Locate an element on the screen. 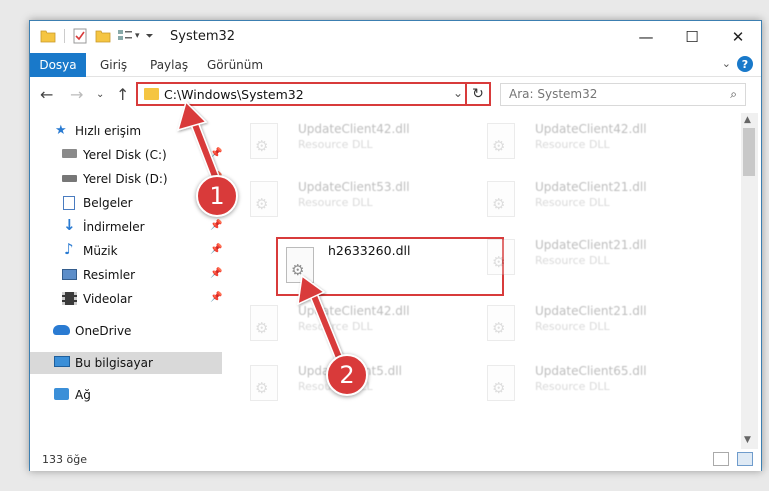  tab-file: Dosya is located at coordinates (58, 65).